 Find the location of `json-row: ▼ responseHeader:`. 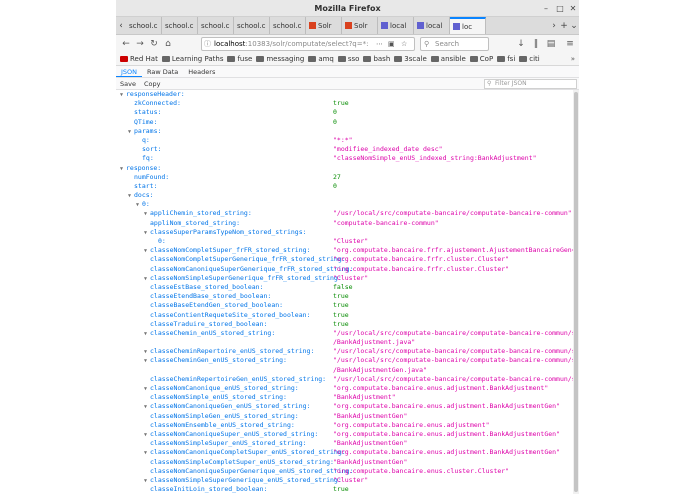

json-row: ▼ responseHeader: is located at coordinates (347, 94).